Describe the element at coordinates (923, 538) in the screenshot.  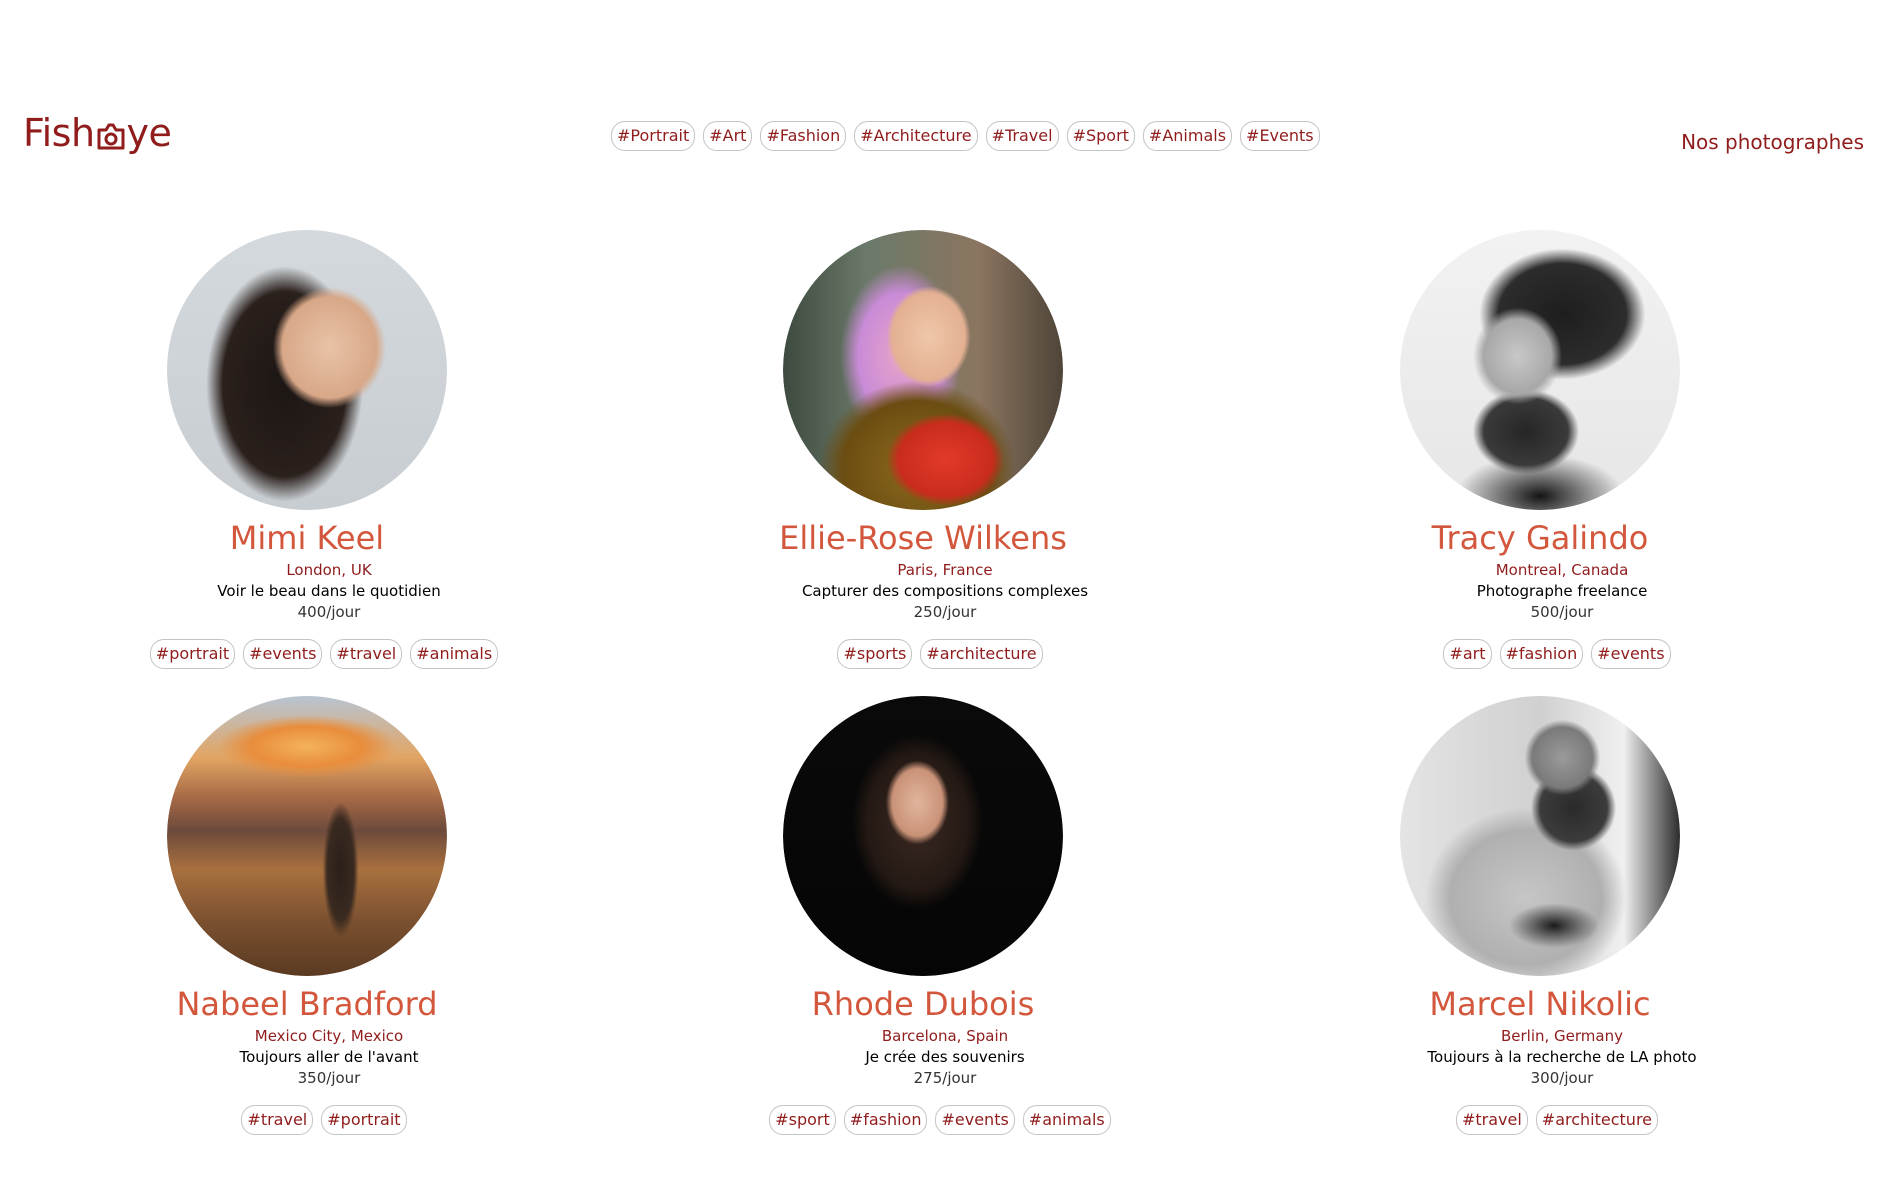
I see `photographer-name: Ellie-Rose Wilkens` at that location.